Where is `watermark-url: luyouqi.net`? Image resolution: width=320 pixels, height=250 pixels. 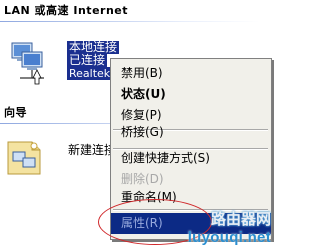 watermark-url: luyouqi.net is located at coordinates (229, 237).